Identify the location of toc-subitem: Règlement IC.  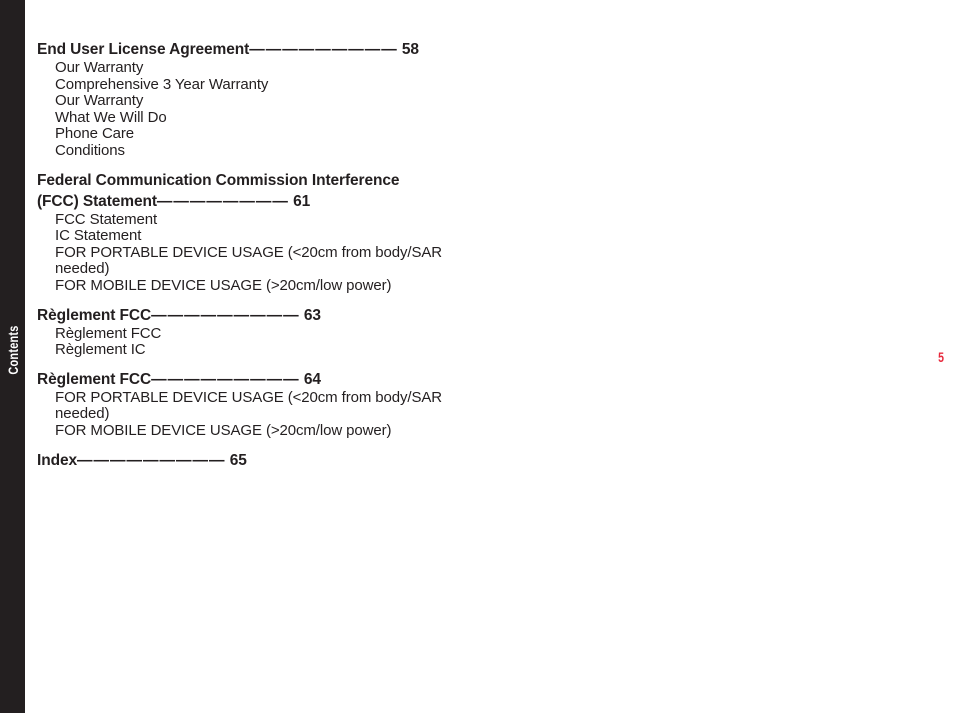
(261, 350).